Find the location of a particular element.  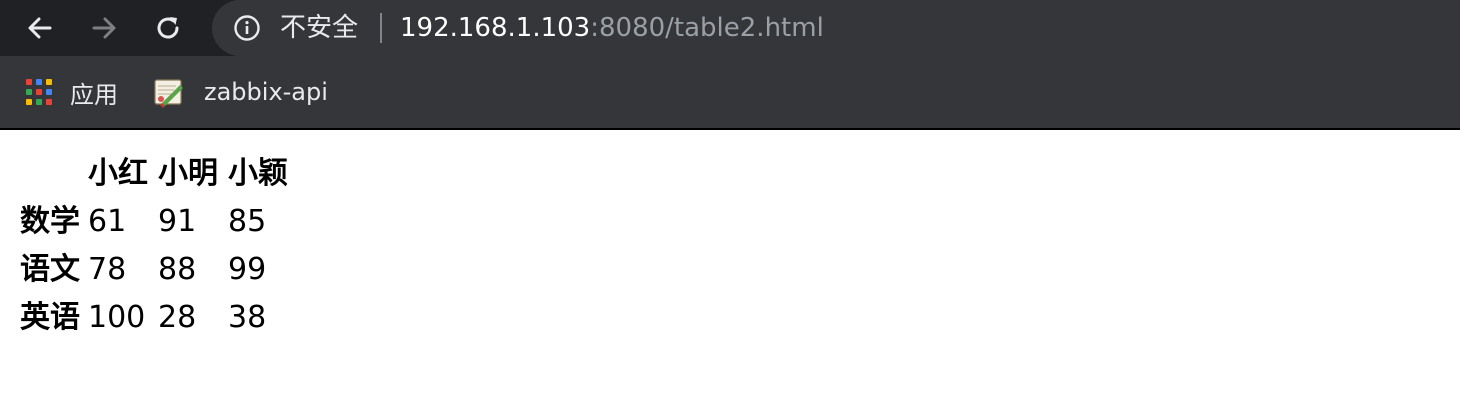

url-host: 192.168.1.103 is located at coordinates (495, 28).